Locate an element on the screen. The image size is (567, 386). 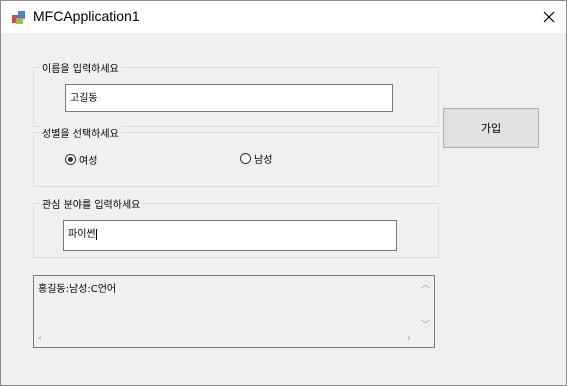
radio-female-circle is located at coordinates (70, 159).